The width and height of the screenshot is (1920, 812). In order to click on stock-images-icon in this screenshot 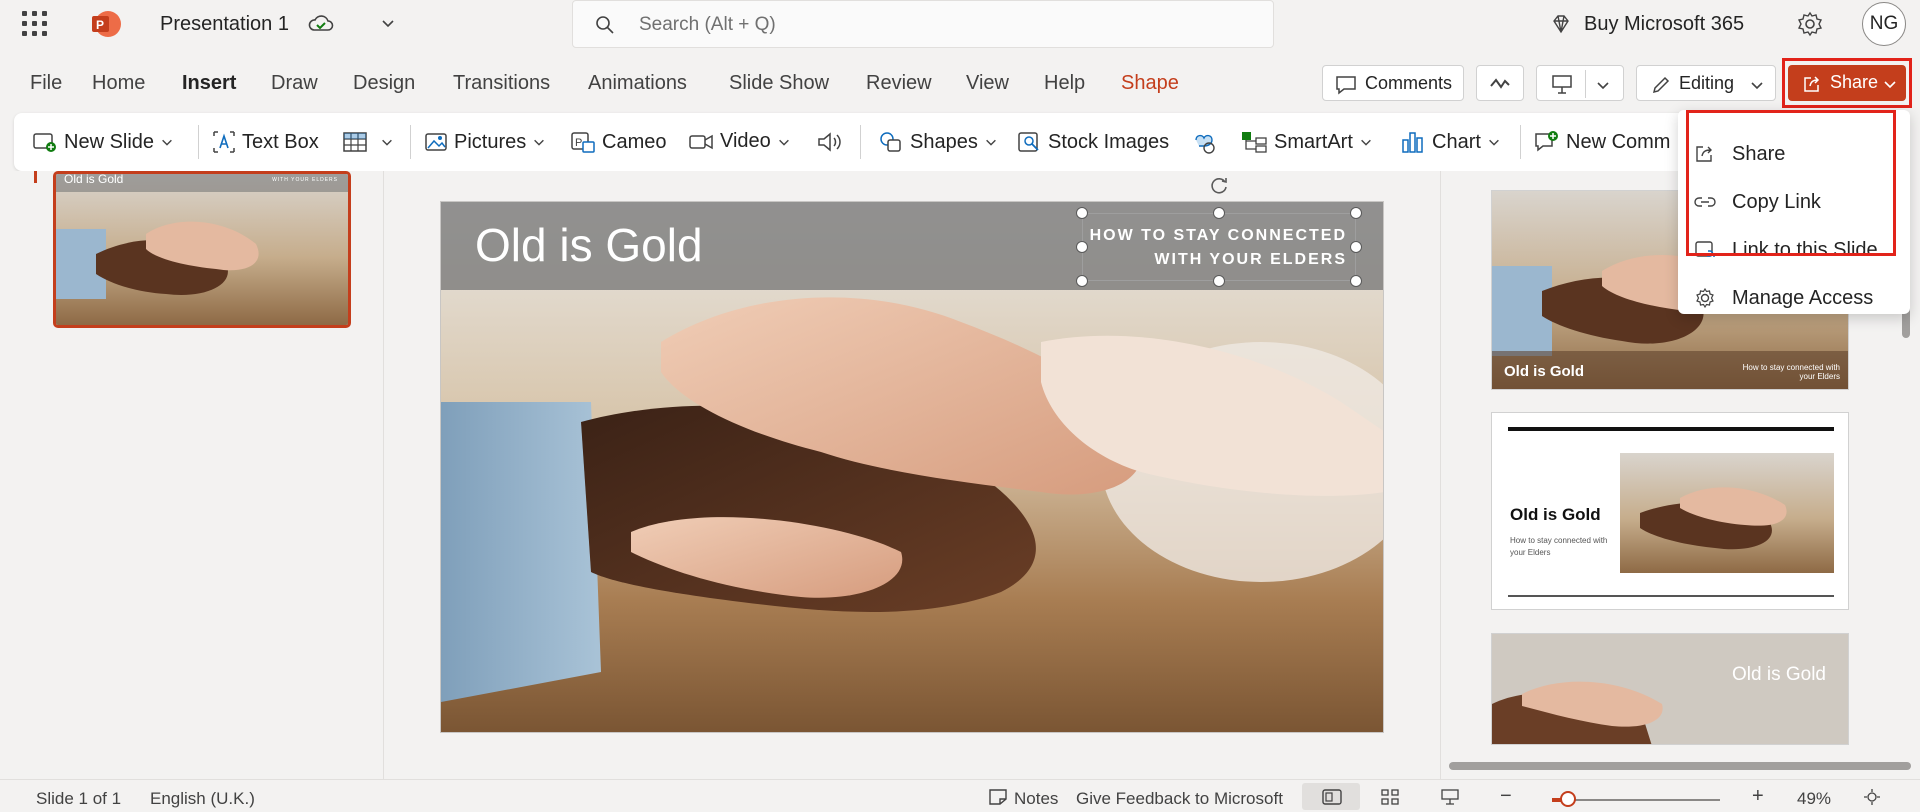, I will do `click(1028, 142)`.